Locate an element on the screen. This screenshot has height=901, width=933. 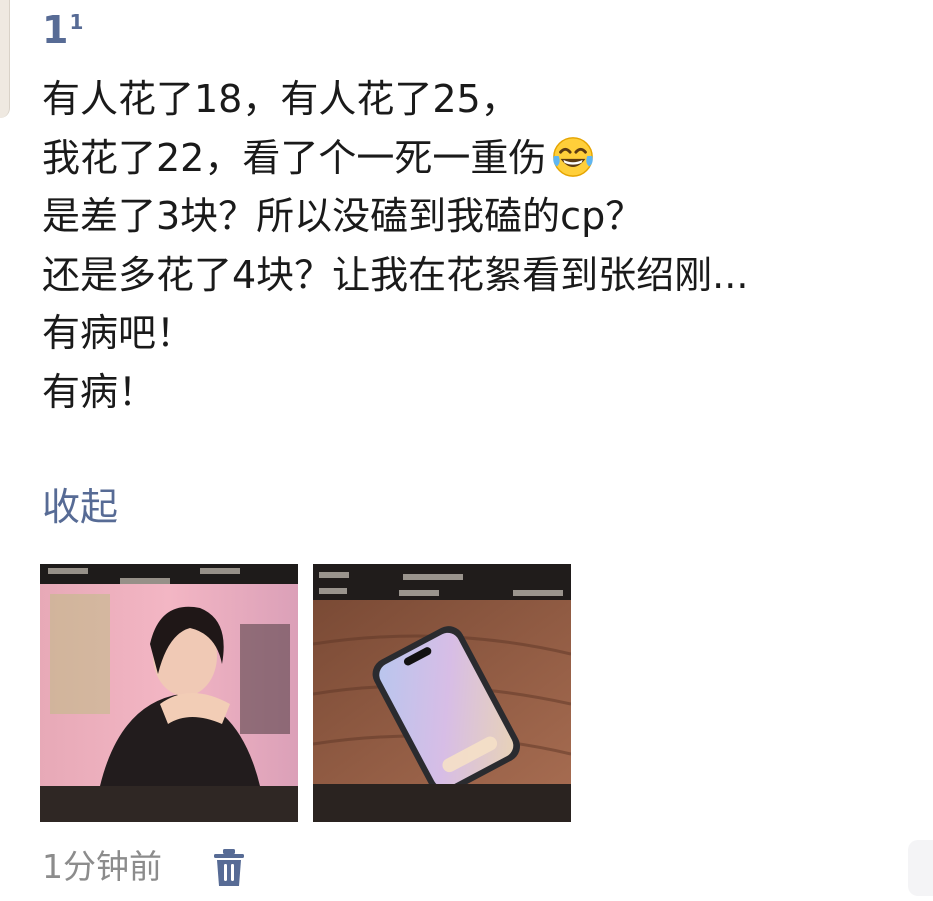
photo-phone-on-table-icon is located at coordinates (442, 693).